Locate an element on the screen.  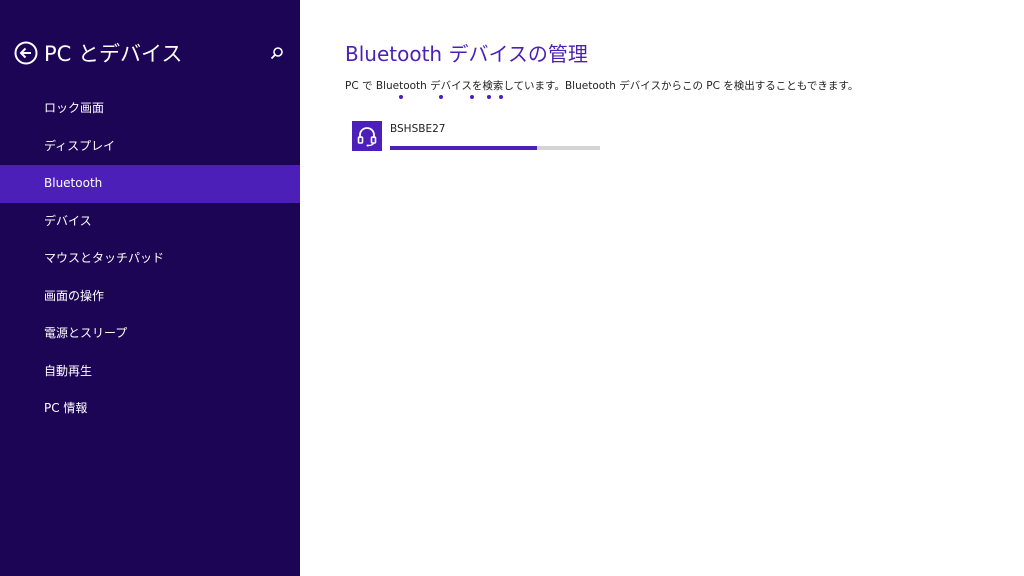
back-arrow-icon is located at coordinates (26, 53).